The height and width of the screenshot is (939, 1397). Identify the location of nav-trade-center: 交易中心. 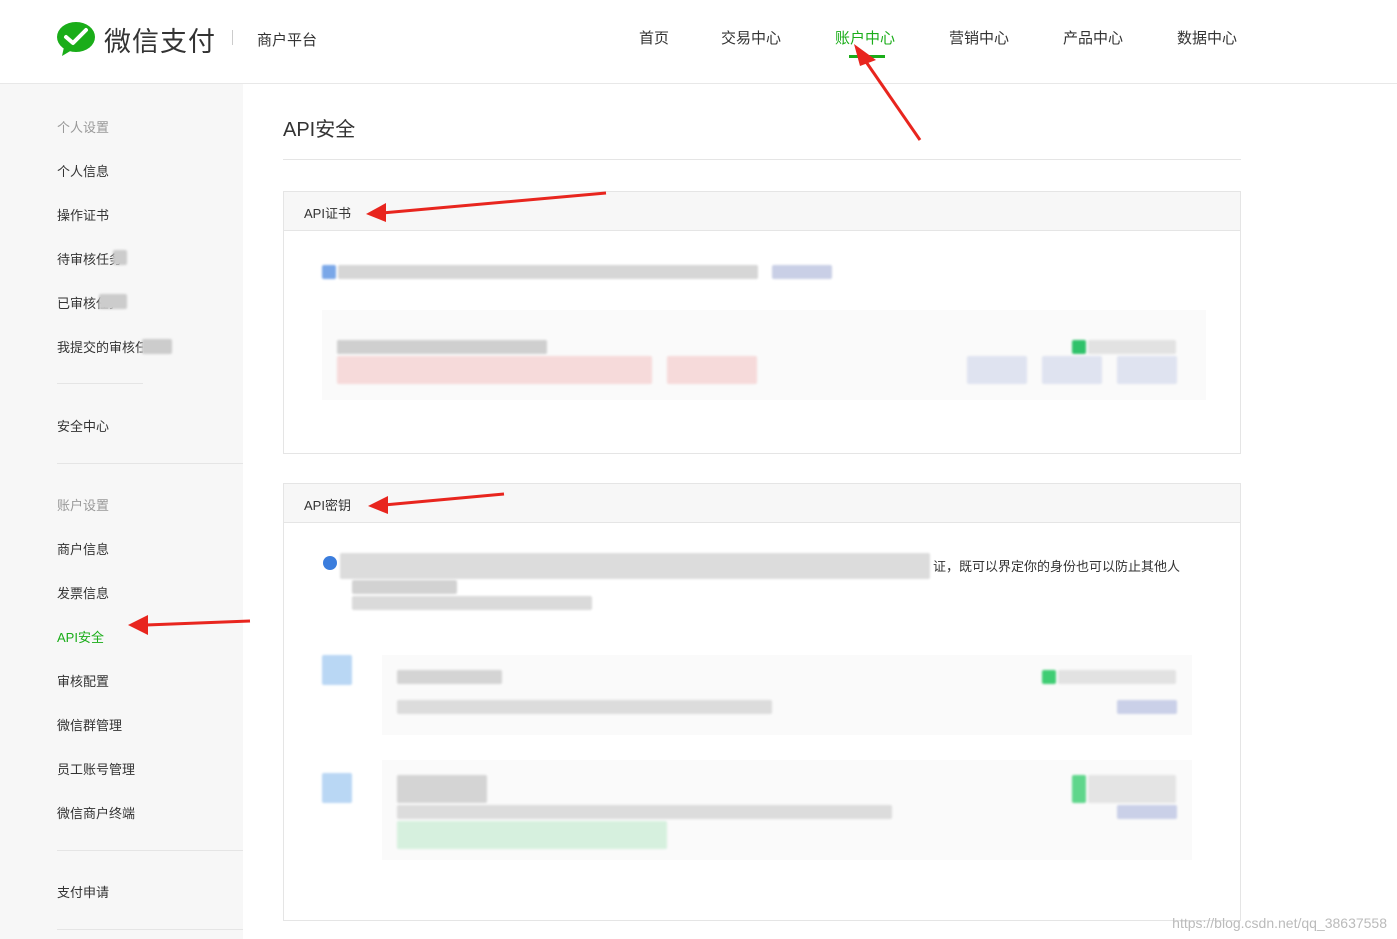
(751, 37).